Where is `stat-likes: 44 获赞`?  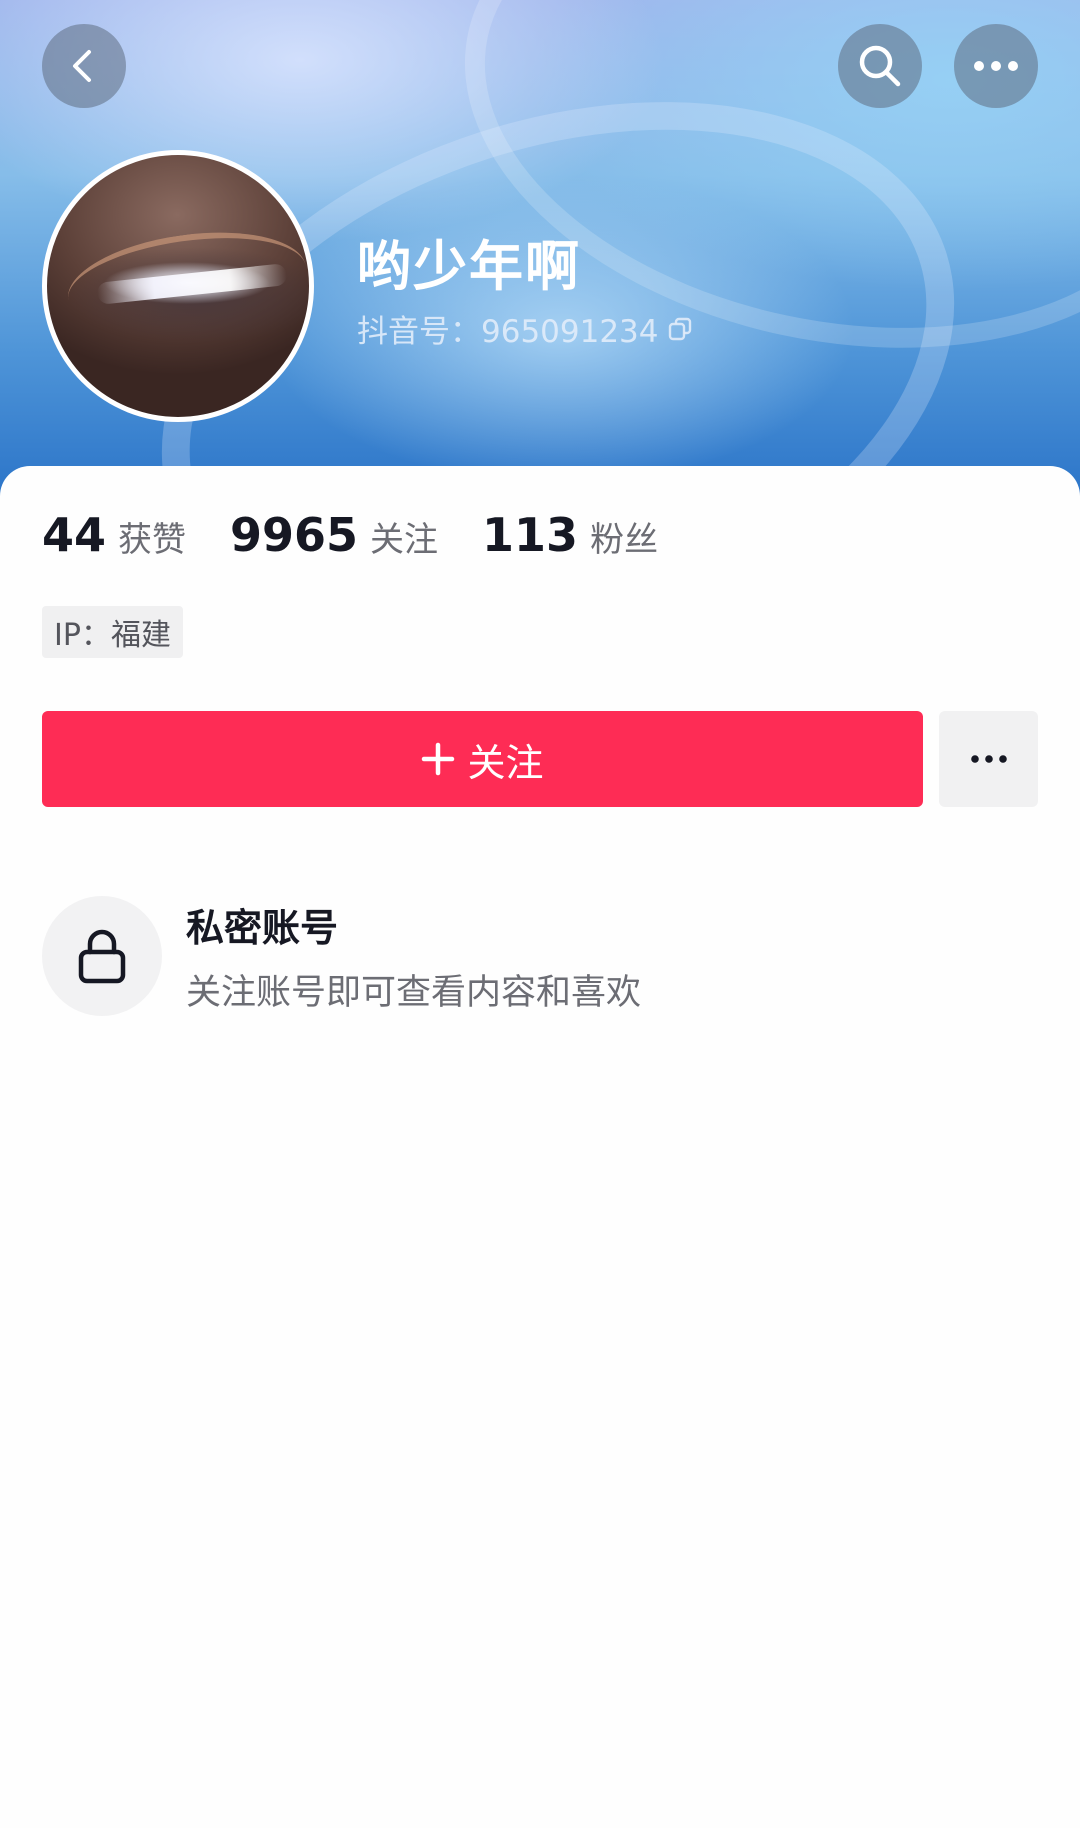 stat-likes: 44 获赞 is located at coordinates (114, 535).